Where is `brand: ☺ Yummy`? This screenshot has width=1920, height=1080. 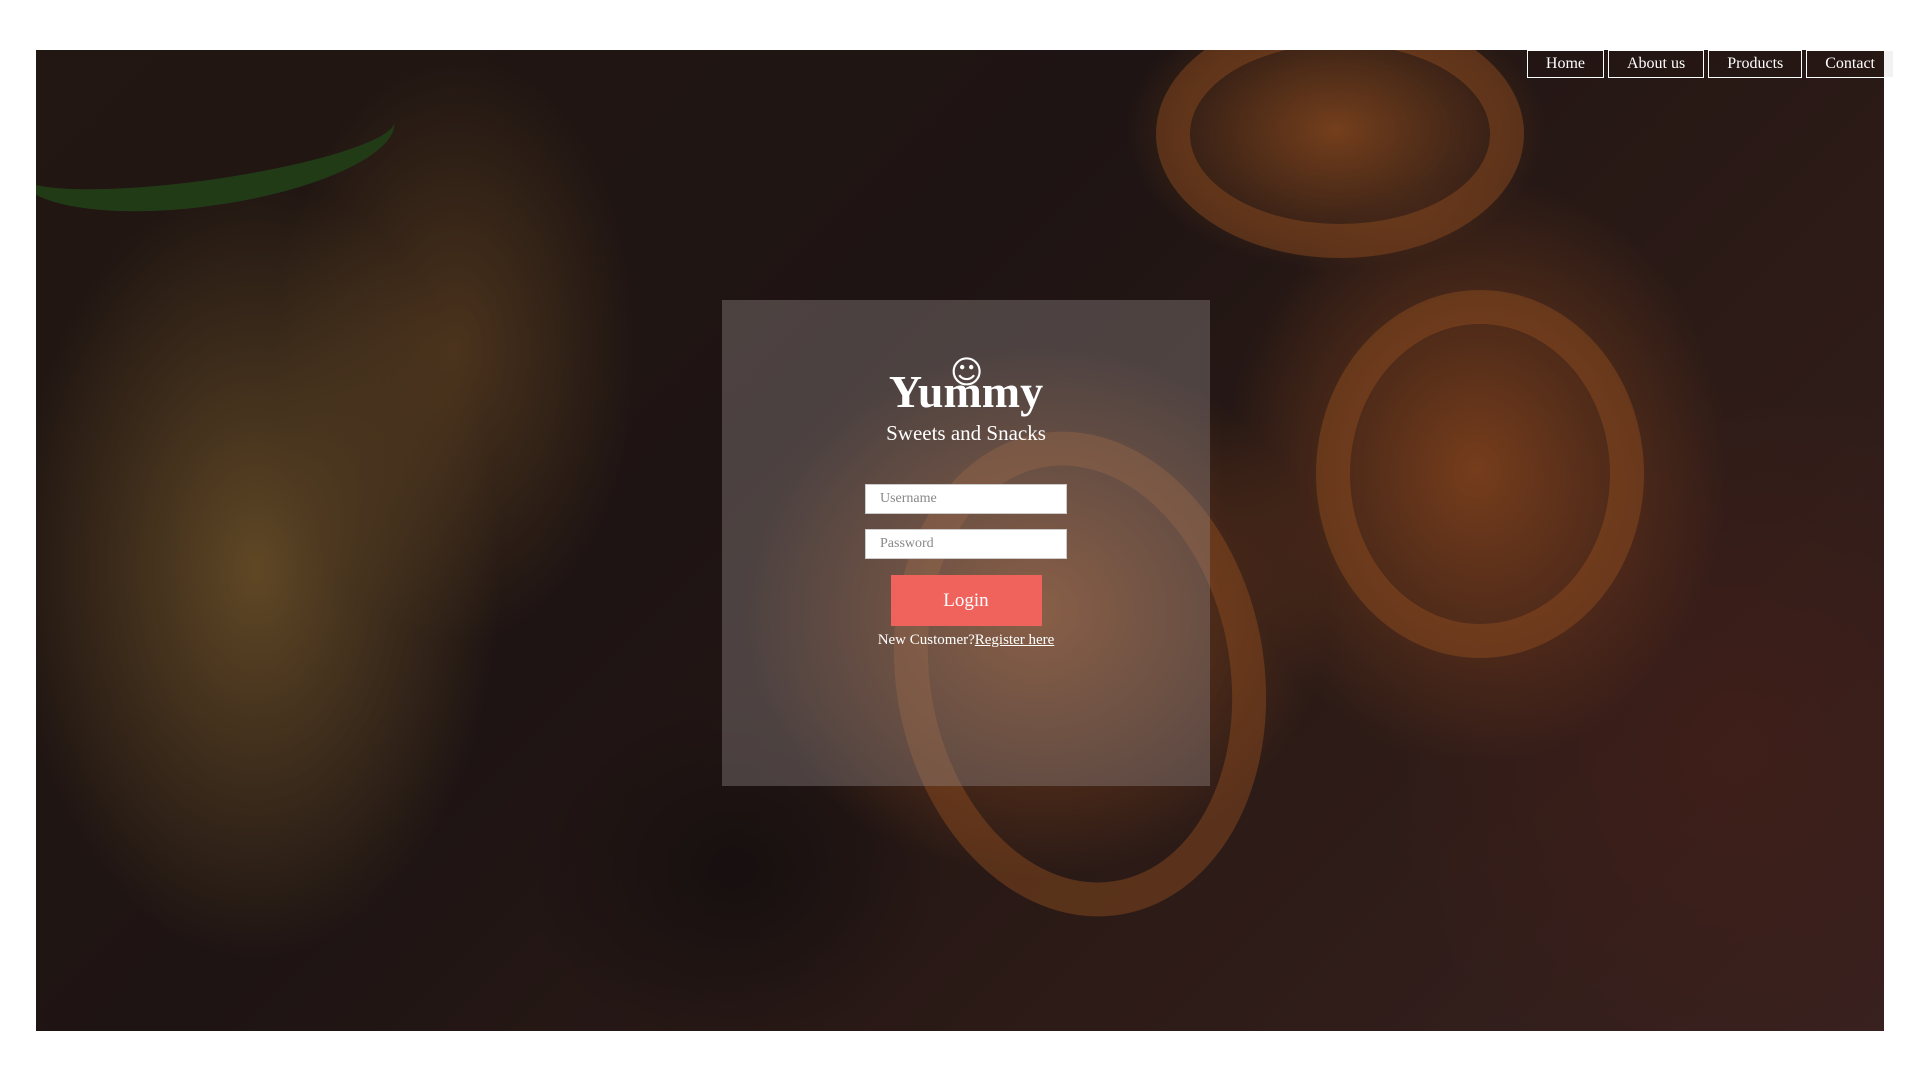 brand: ☺ Yummy is located at coordinates (966, 386).